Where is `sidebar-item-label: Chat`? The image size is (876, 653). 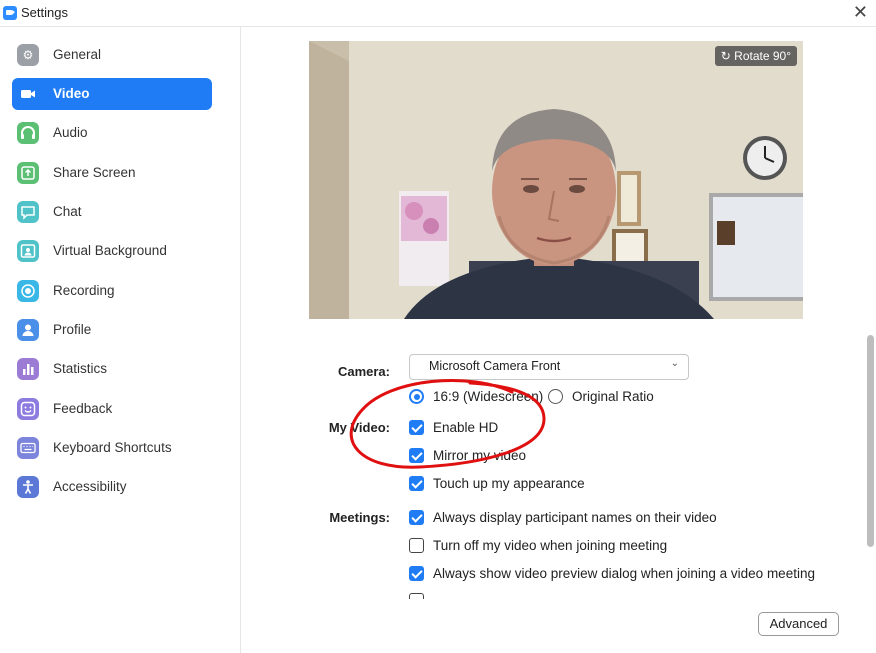
sidebar-item-label: Chat is located at coordinates (67, 211).